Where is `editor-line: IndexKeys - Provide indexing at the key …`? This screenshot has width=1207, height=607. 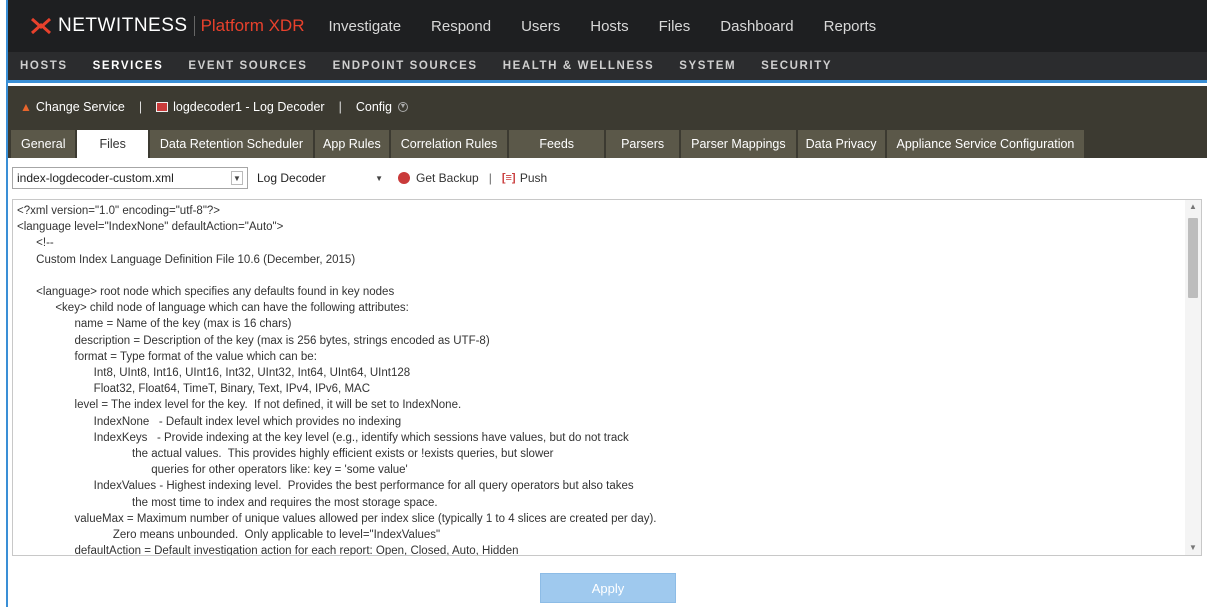 editor-line: IndexKeys - Provide indexing at the key … is located at coordinates (323, 437).